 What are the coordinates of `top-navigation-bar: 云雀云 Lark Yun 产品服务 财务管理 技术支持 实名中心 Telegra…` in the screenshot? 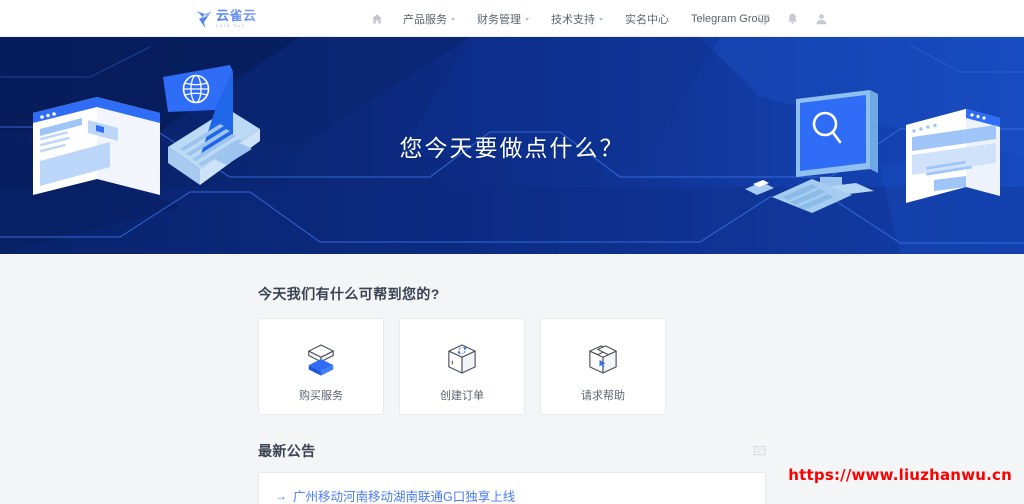 It's located at (512, 18).